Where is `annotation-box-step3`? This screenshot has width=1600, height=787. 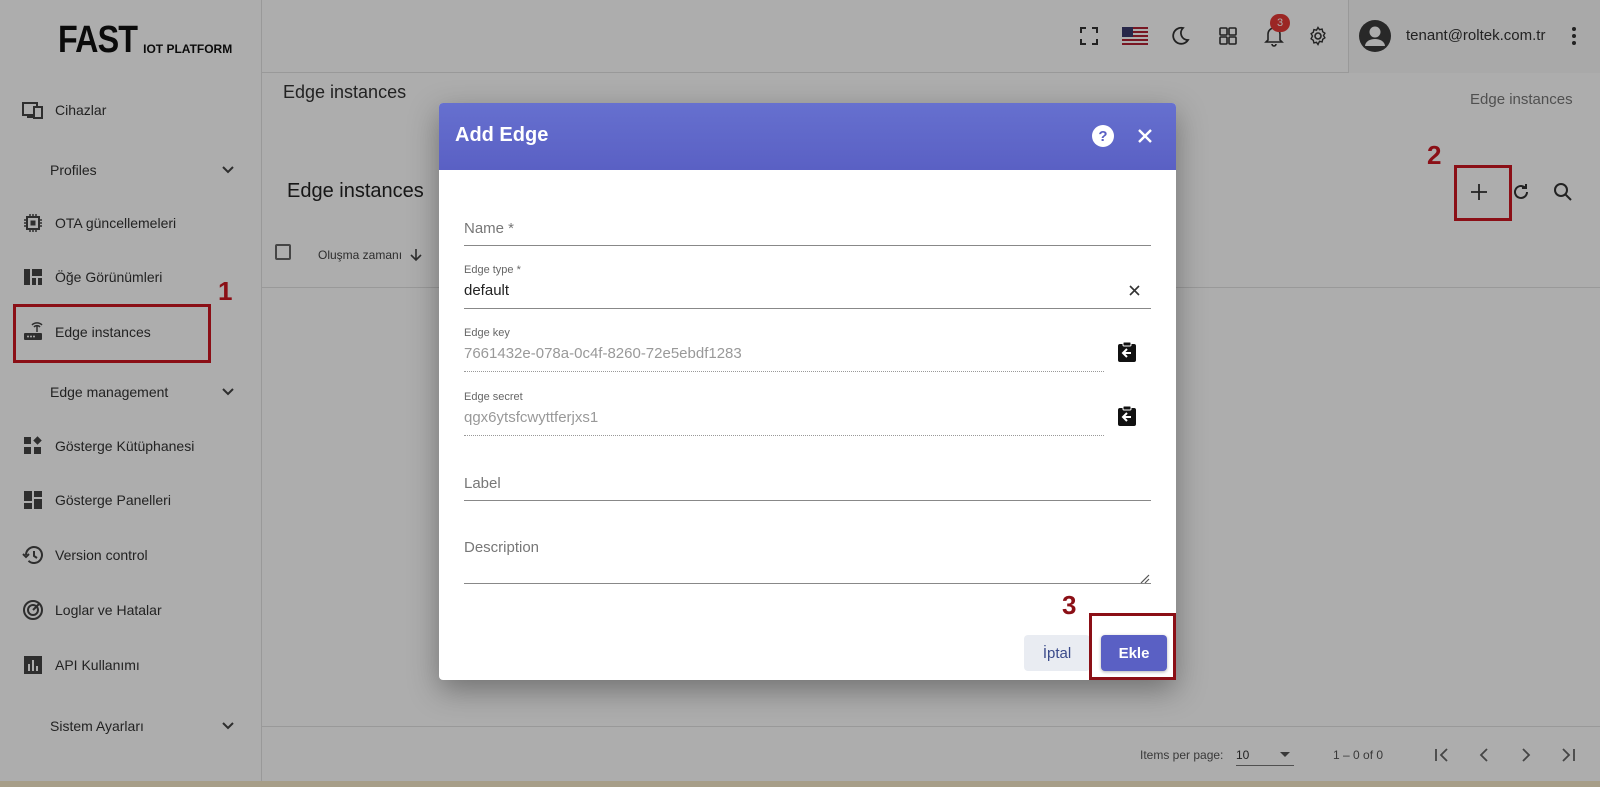 annotation-box-step3 is located at coordinates (1132, 646).